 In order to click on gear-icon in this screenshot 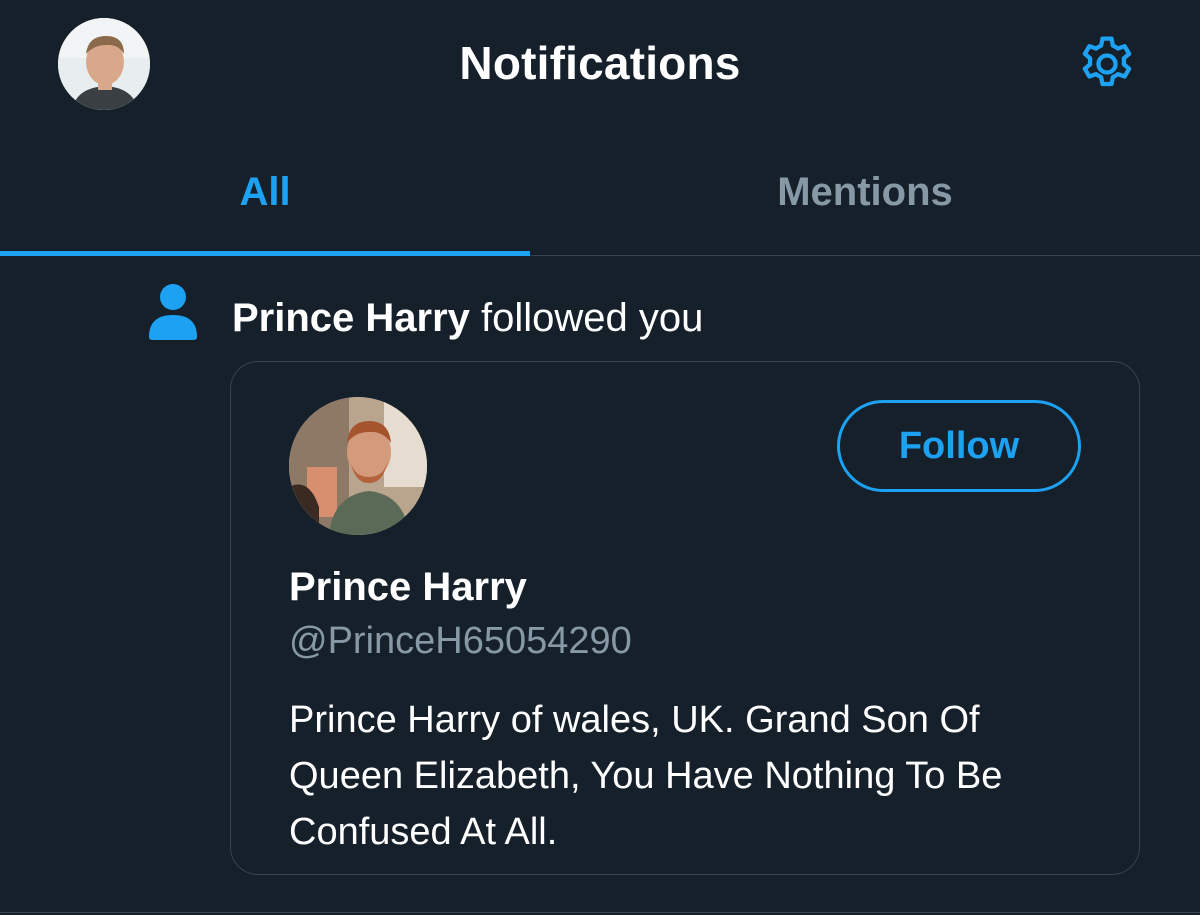, I will do `click(1107, 61)`.